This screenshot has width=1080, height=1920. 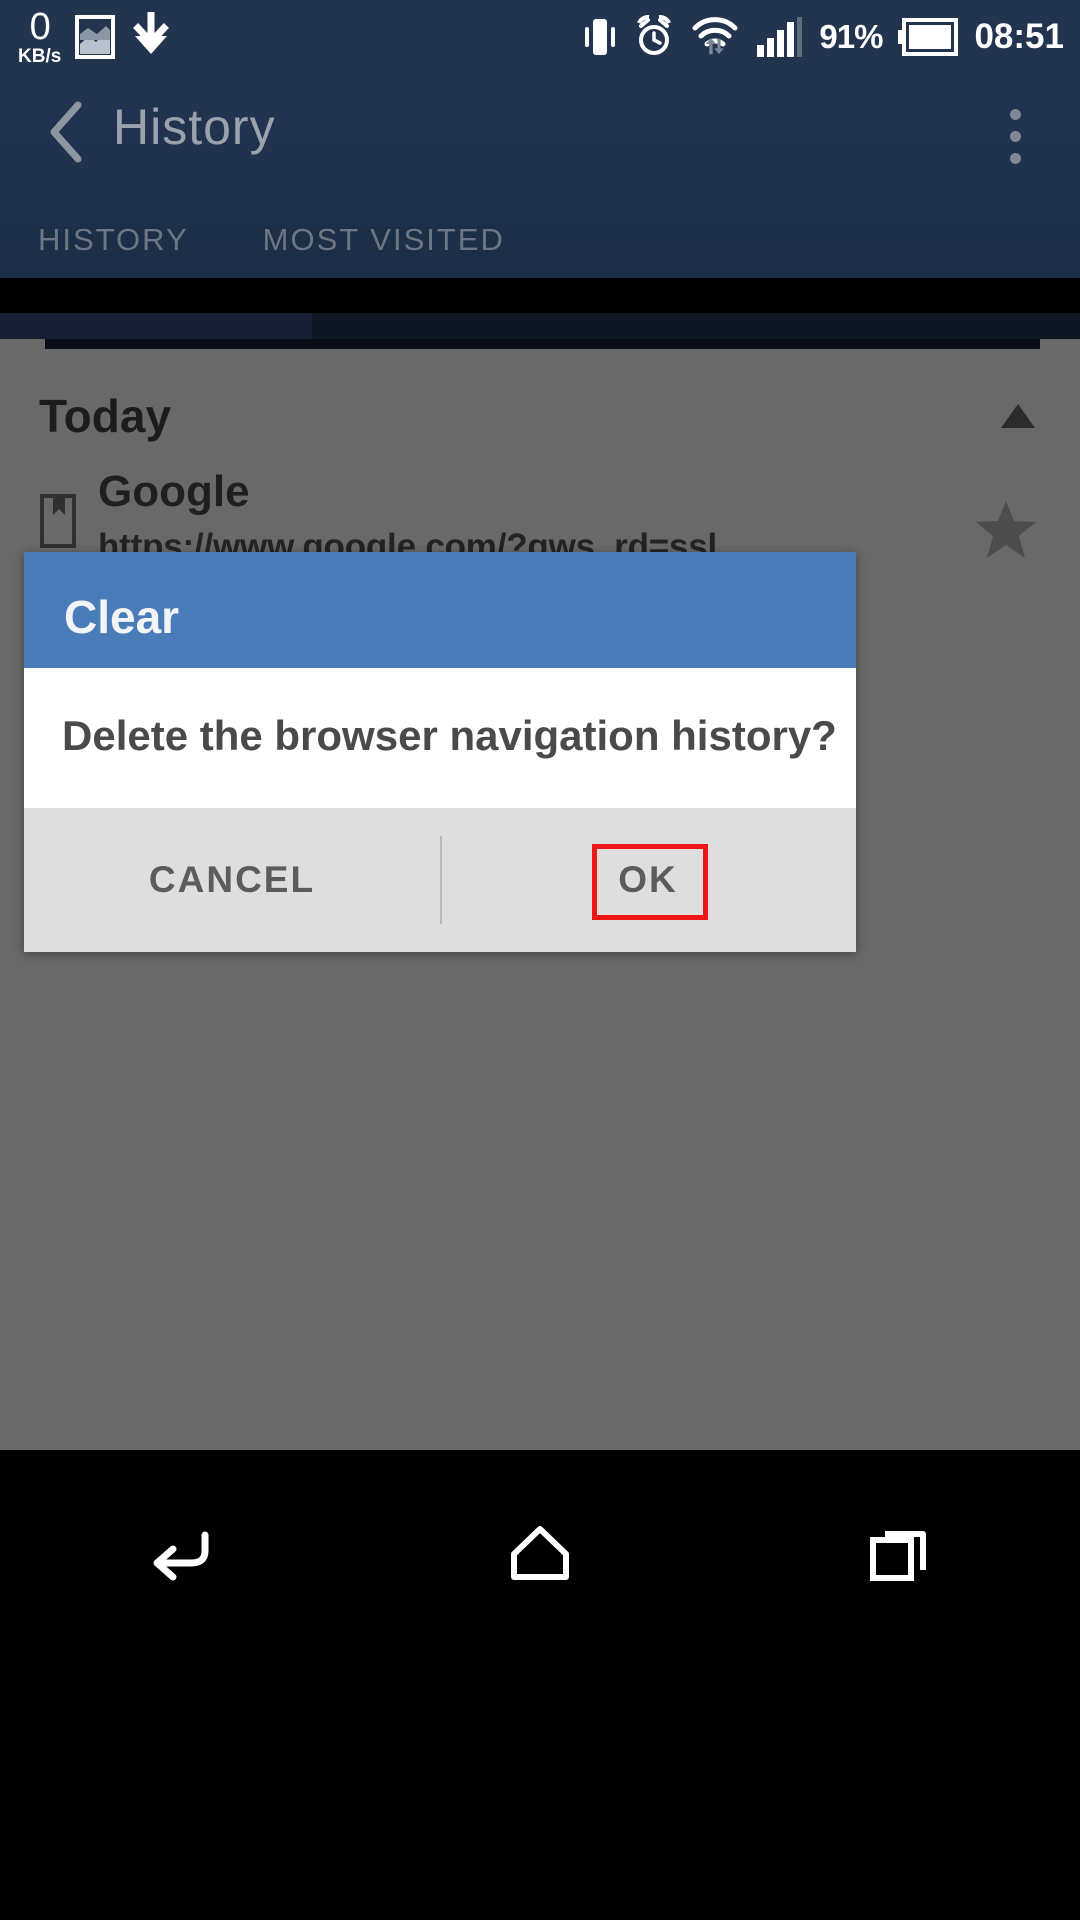 I want to click on overflow-menu-icon, so click(x=1015, y=136).